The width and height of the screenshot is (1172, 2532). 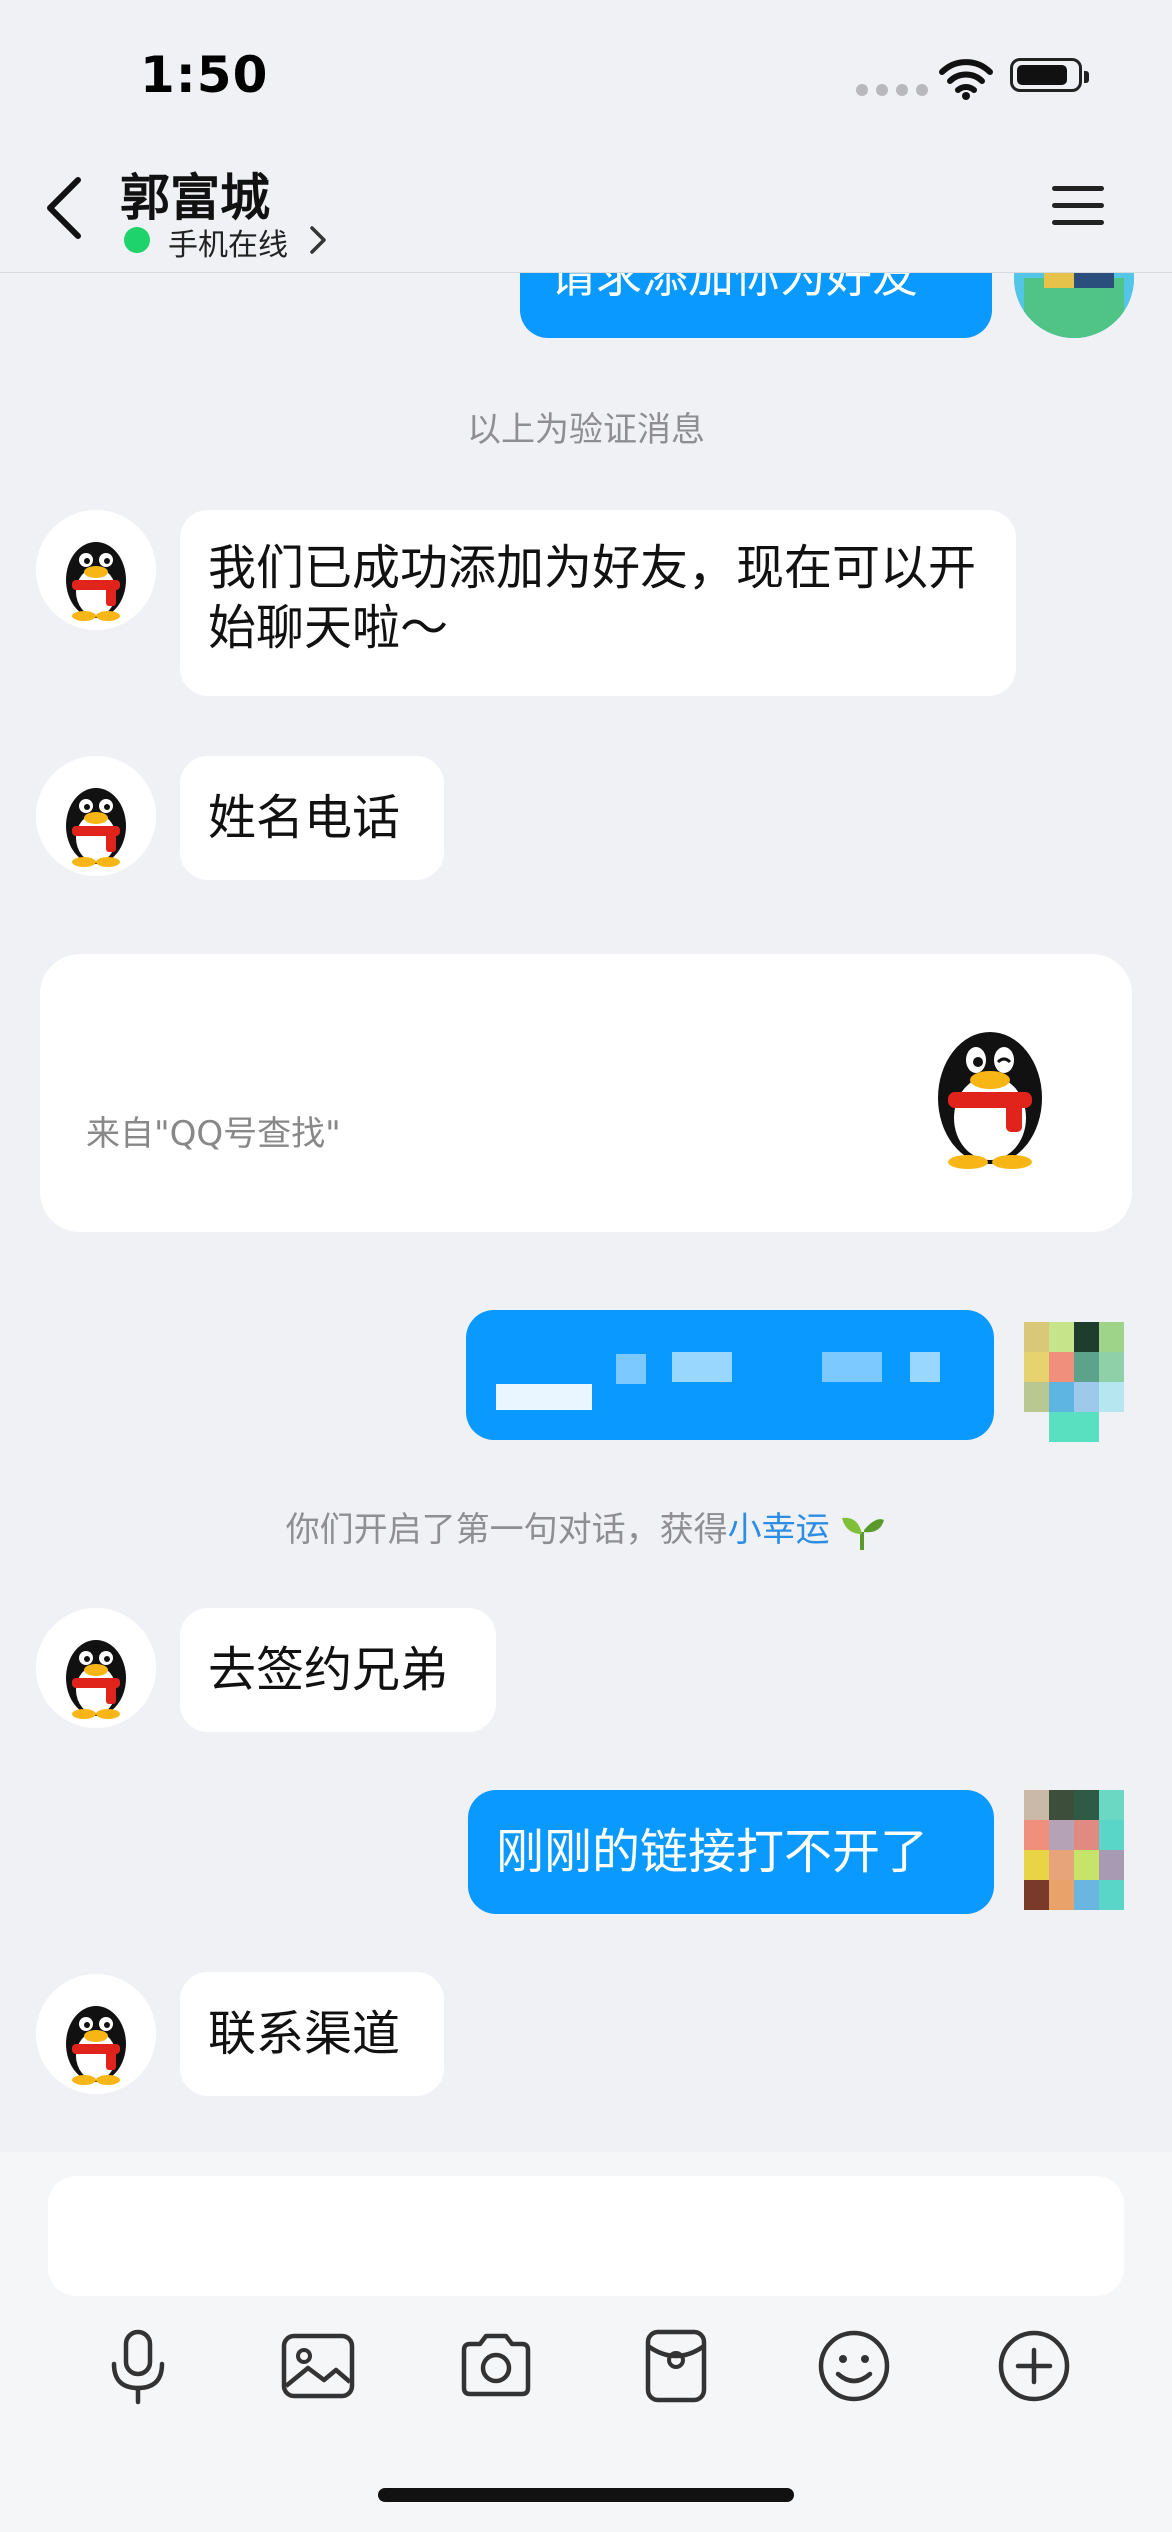 What do you see at coordinates (731, 1852) in the screenshot?
I see `message-bubble-outgoing: 刚刚的链接打不开了` at bounding box center [731, 1852].